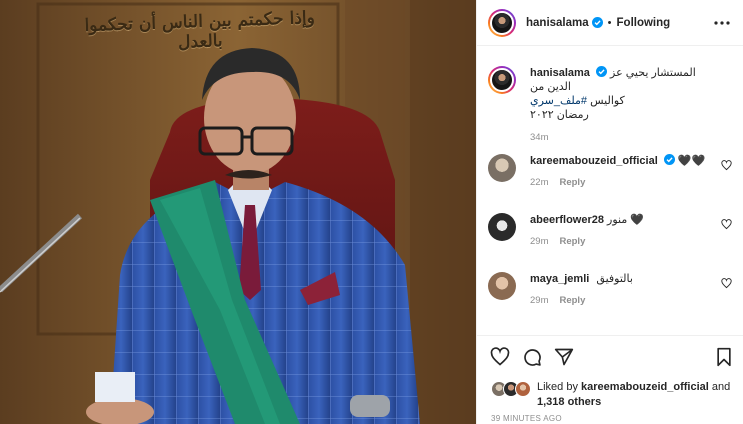 The height and width of the screenshot is (424, 743). I want to click on share-icon, so click(564, 357).